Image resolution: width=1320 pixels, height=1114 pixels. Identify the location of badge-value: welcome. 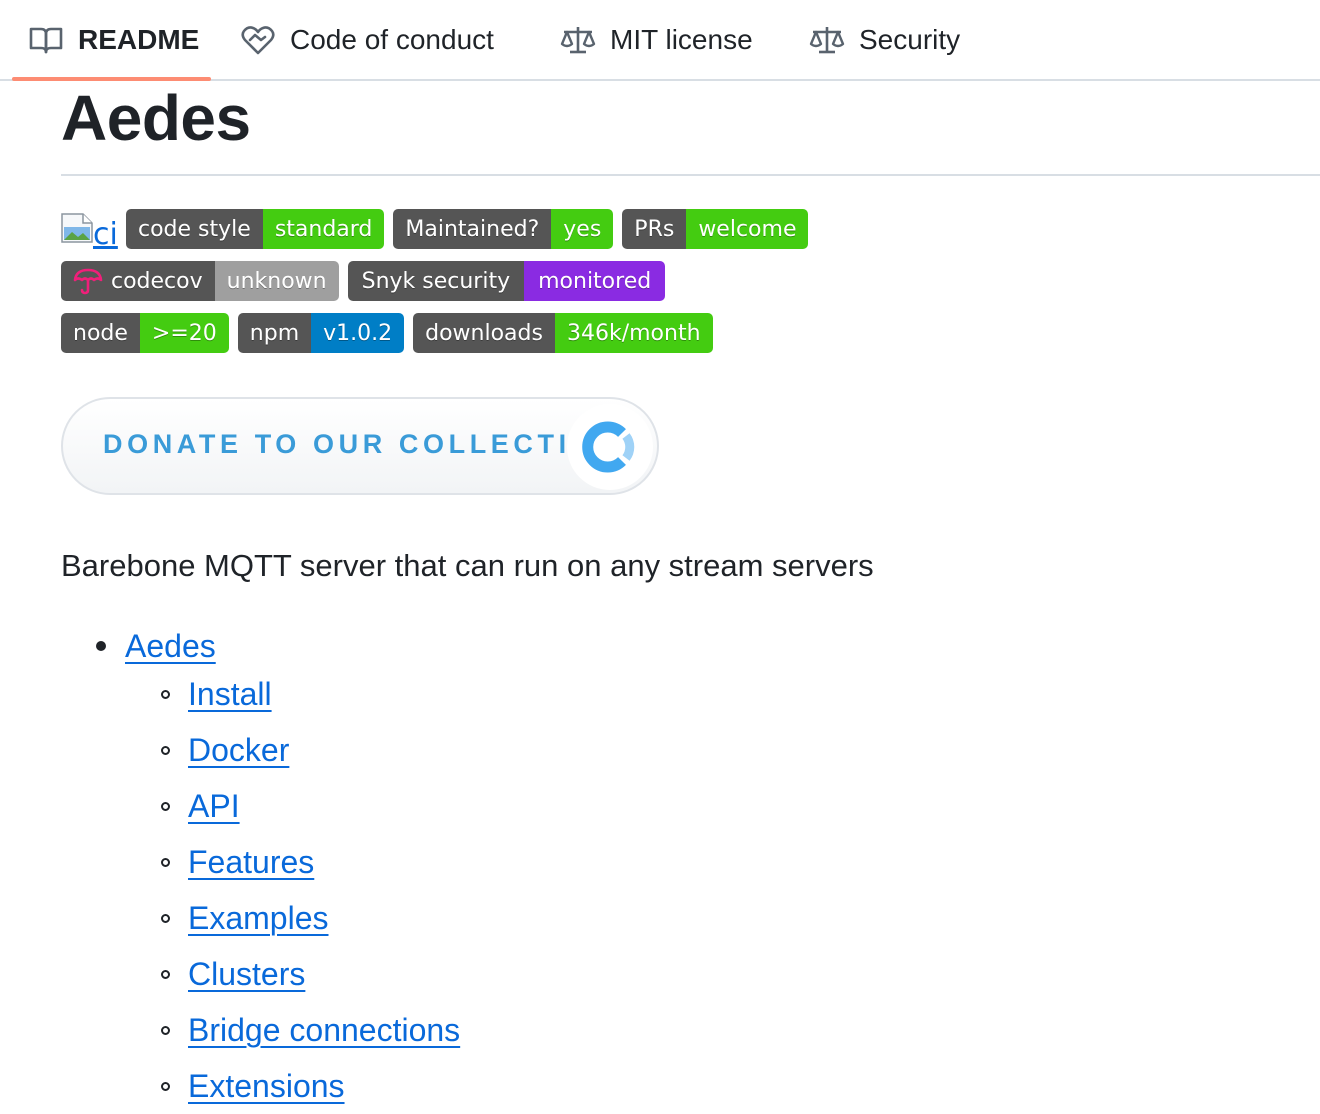
(747, 229).